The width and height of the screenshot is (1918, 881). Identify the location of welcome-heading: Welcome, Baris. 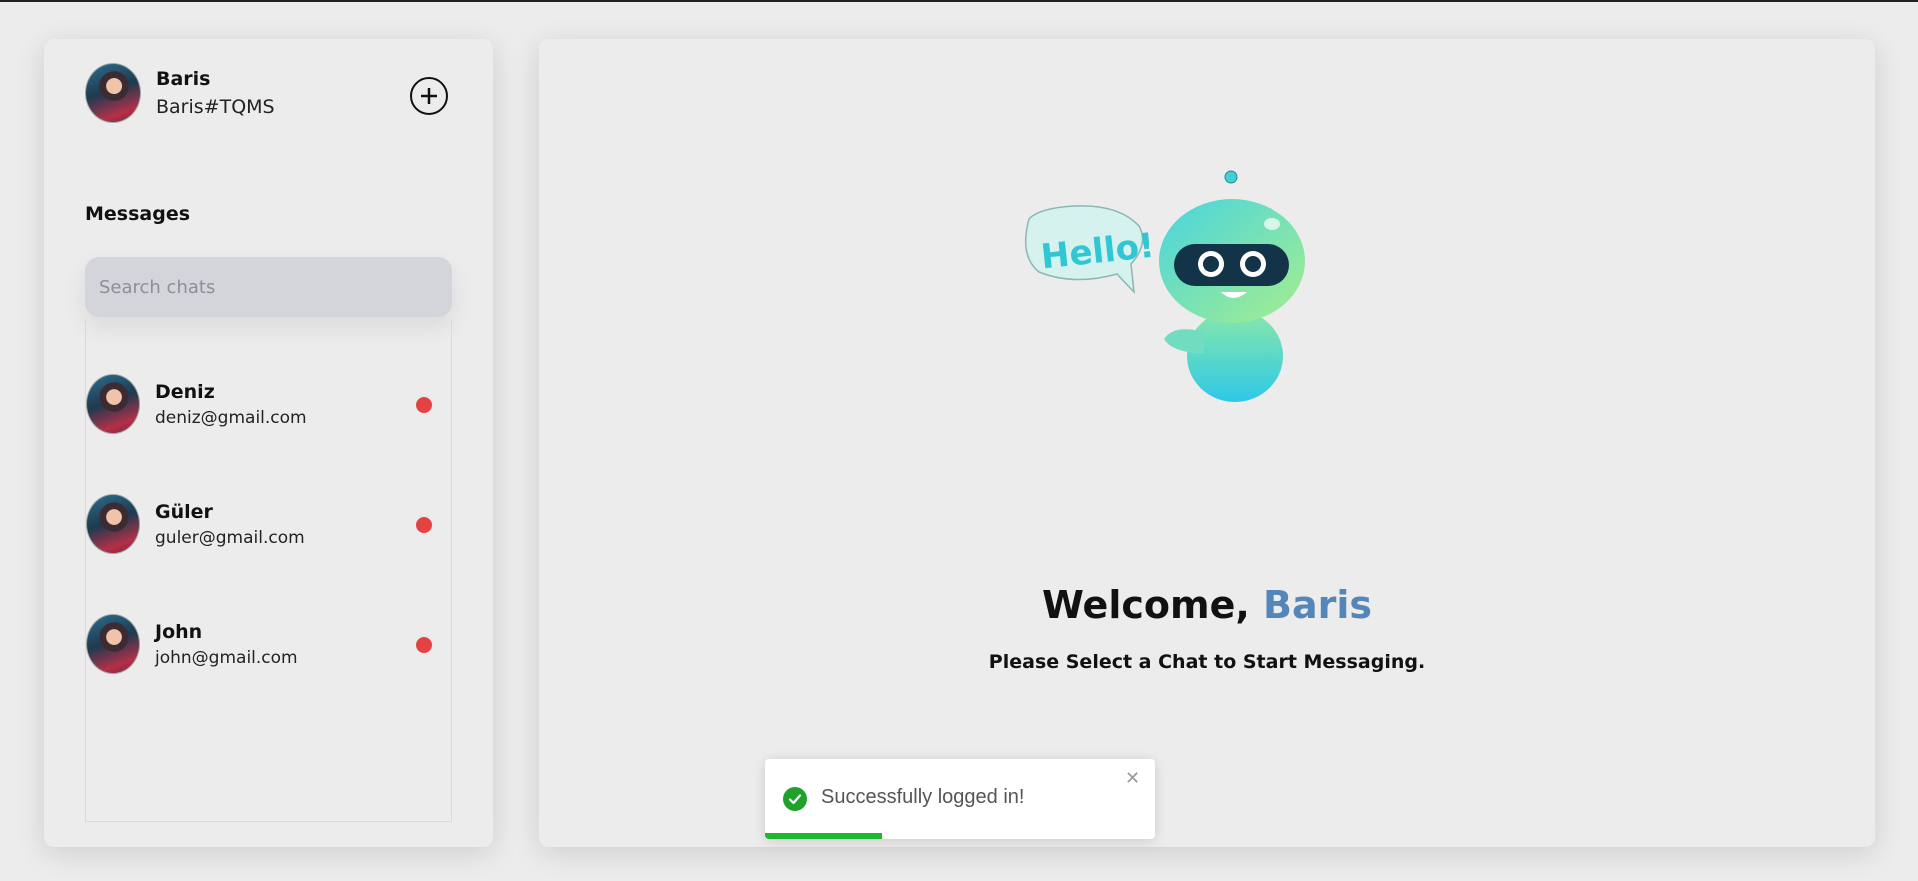
(1207, 605).